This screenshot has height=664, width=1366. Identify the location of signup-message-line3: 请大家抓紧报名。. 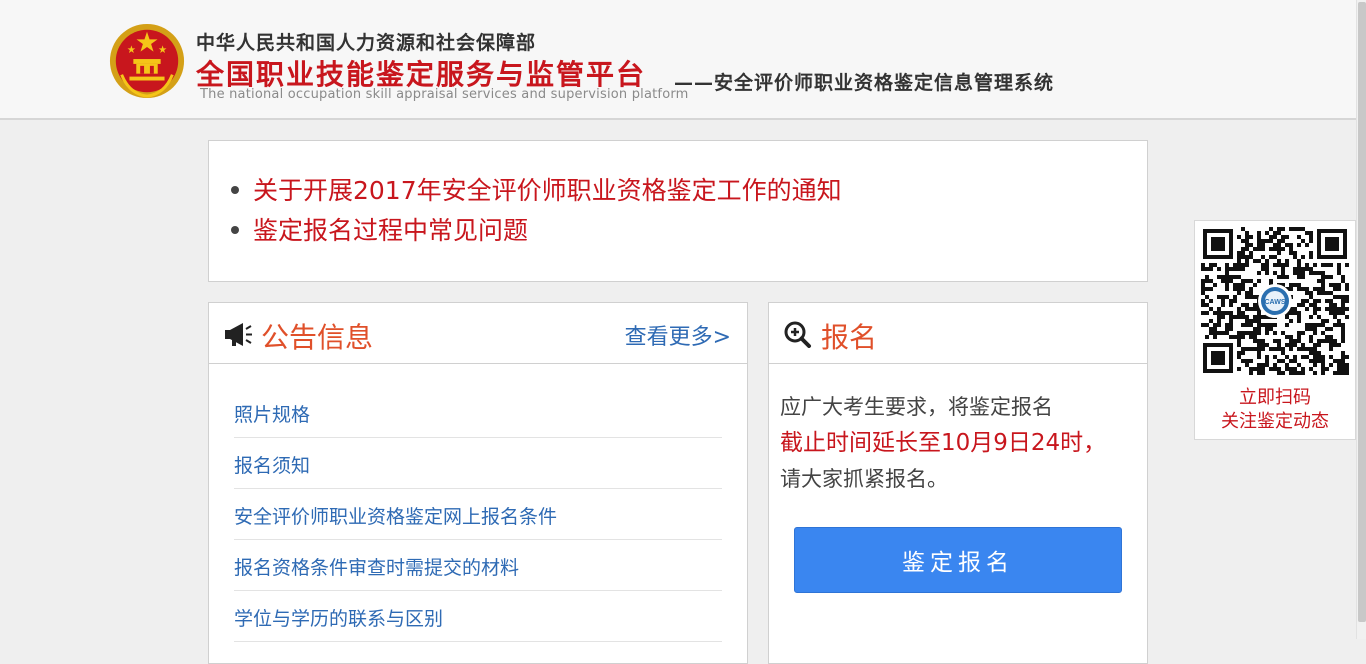
(864, 479).